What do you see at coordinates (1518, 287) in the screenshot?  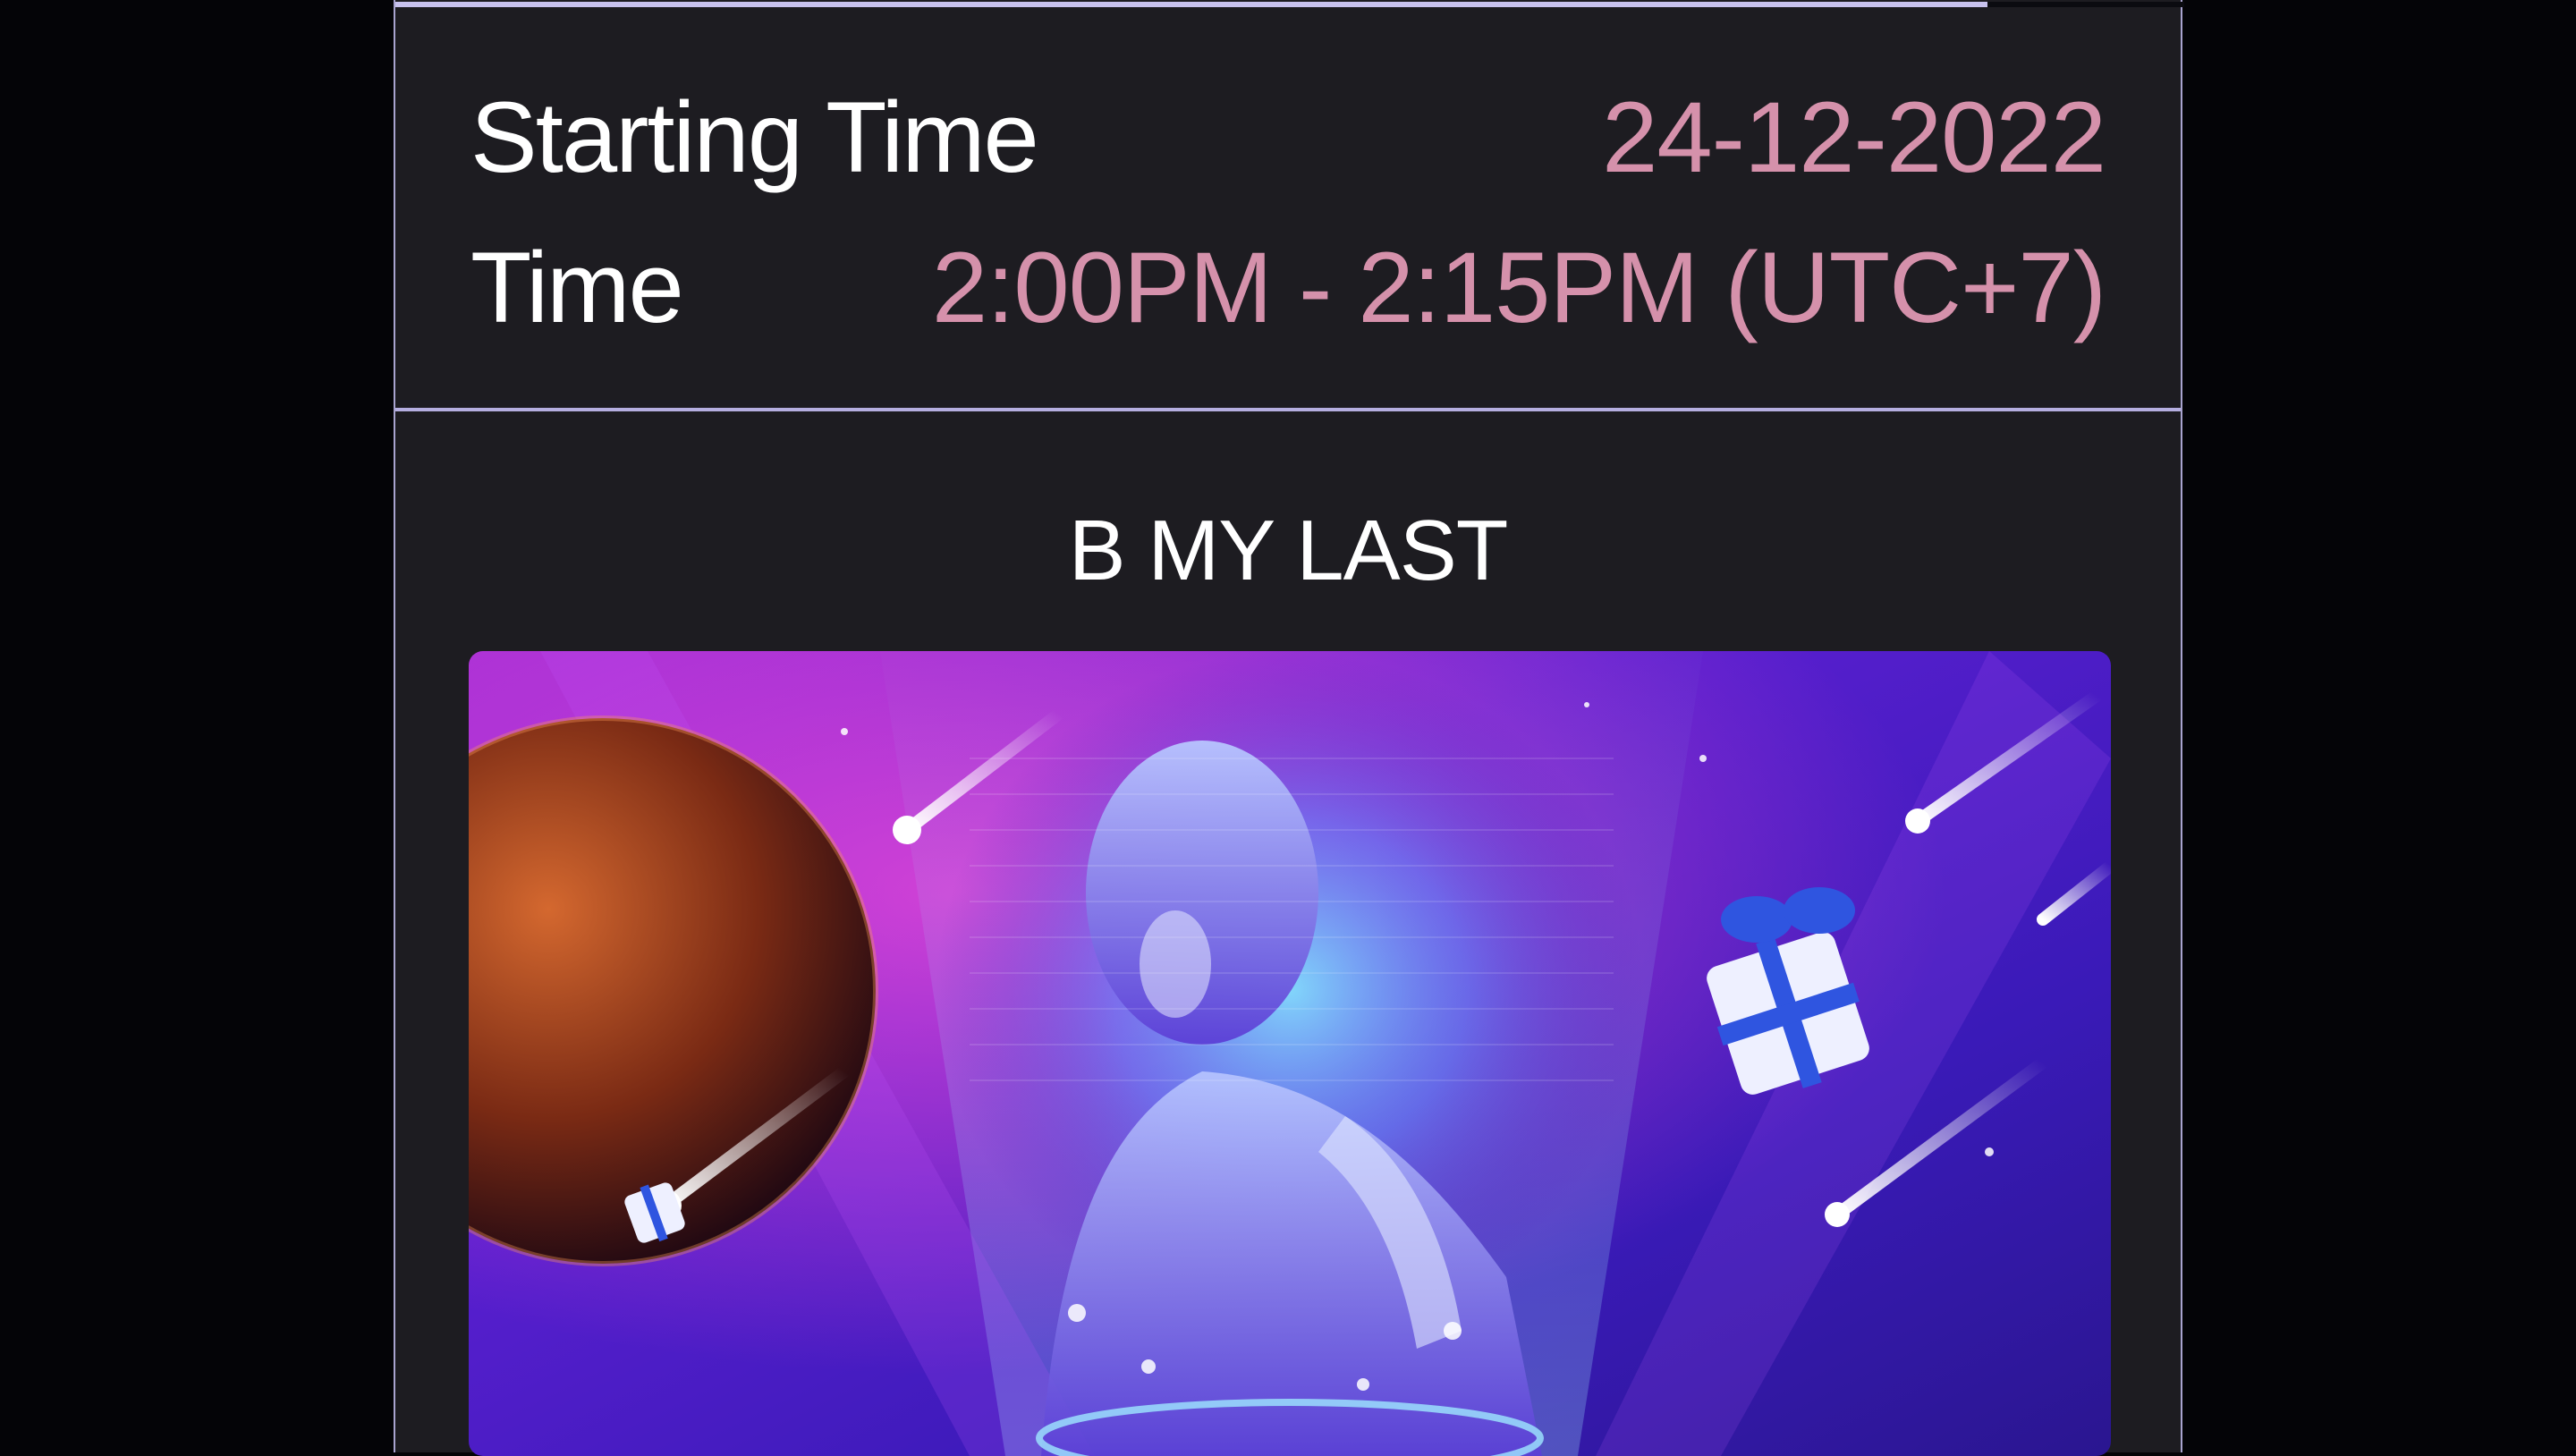 I see `time-value: 2:00PM - 2:15PM (UTC+7)` at bounding box center [1518, 287].